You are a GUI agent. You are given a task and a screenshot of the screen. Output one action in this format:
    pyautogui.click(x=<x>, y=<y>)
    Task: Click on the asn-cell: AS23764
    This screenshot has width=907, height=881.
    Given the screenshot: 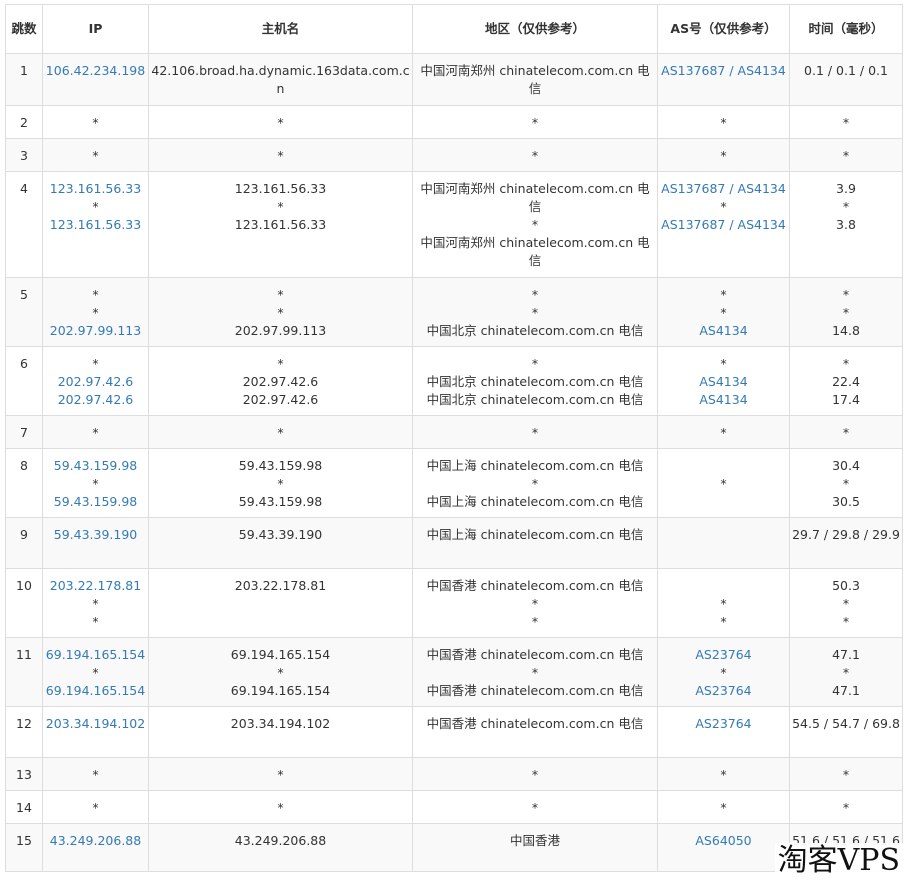 What is the action you would take?
    pyautogui.click(x=723, y=732)
    